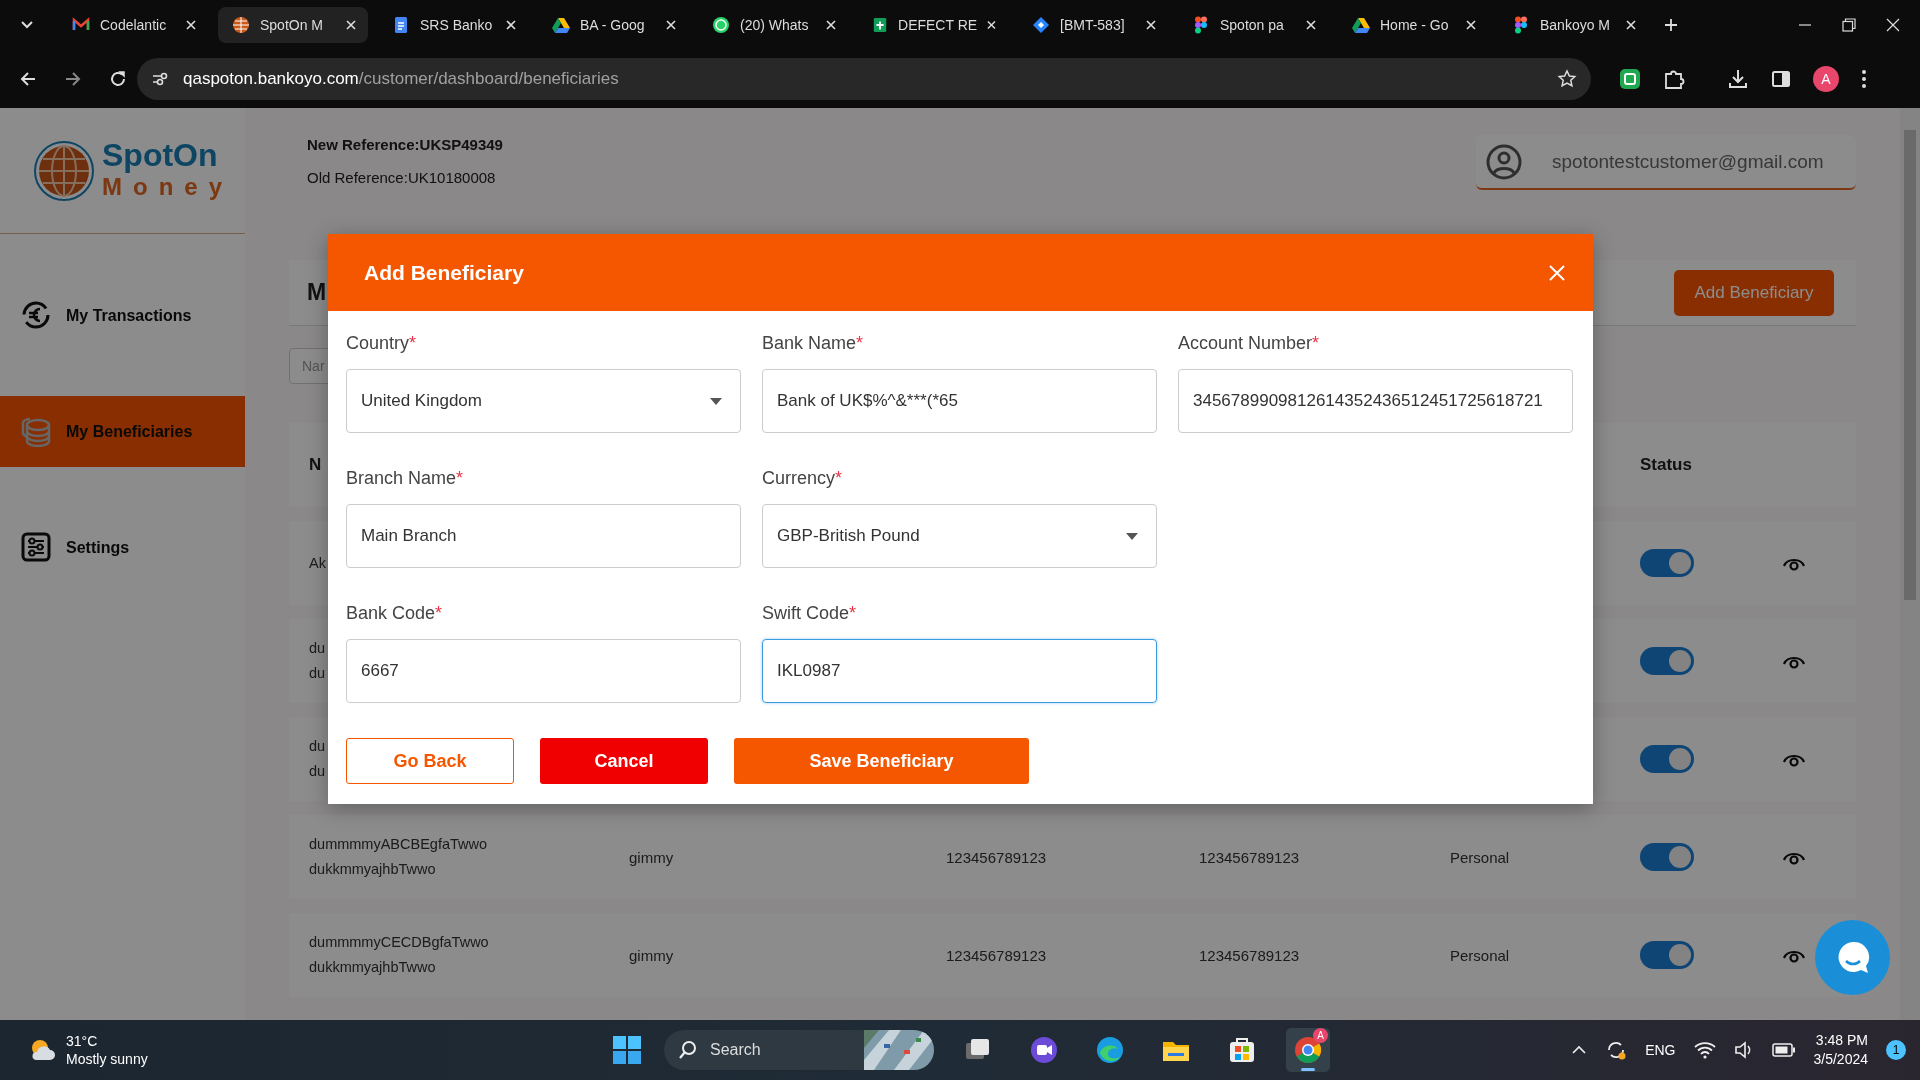 The height and width of the screenshot is (1080, 1920). What do you see at coordinates (395, 614) in the screenshot?
I see `field-label: Bank Code*` at bounding box center [395, 614].